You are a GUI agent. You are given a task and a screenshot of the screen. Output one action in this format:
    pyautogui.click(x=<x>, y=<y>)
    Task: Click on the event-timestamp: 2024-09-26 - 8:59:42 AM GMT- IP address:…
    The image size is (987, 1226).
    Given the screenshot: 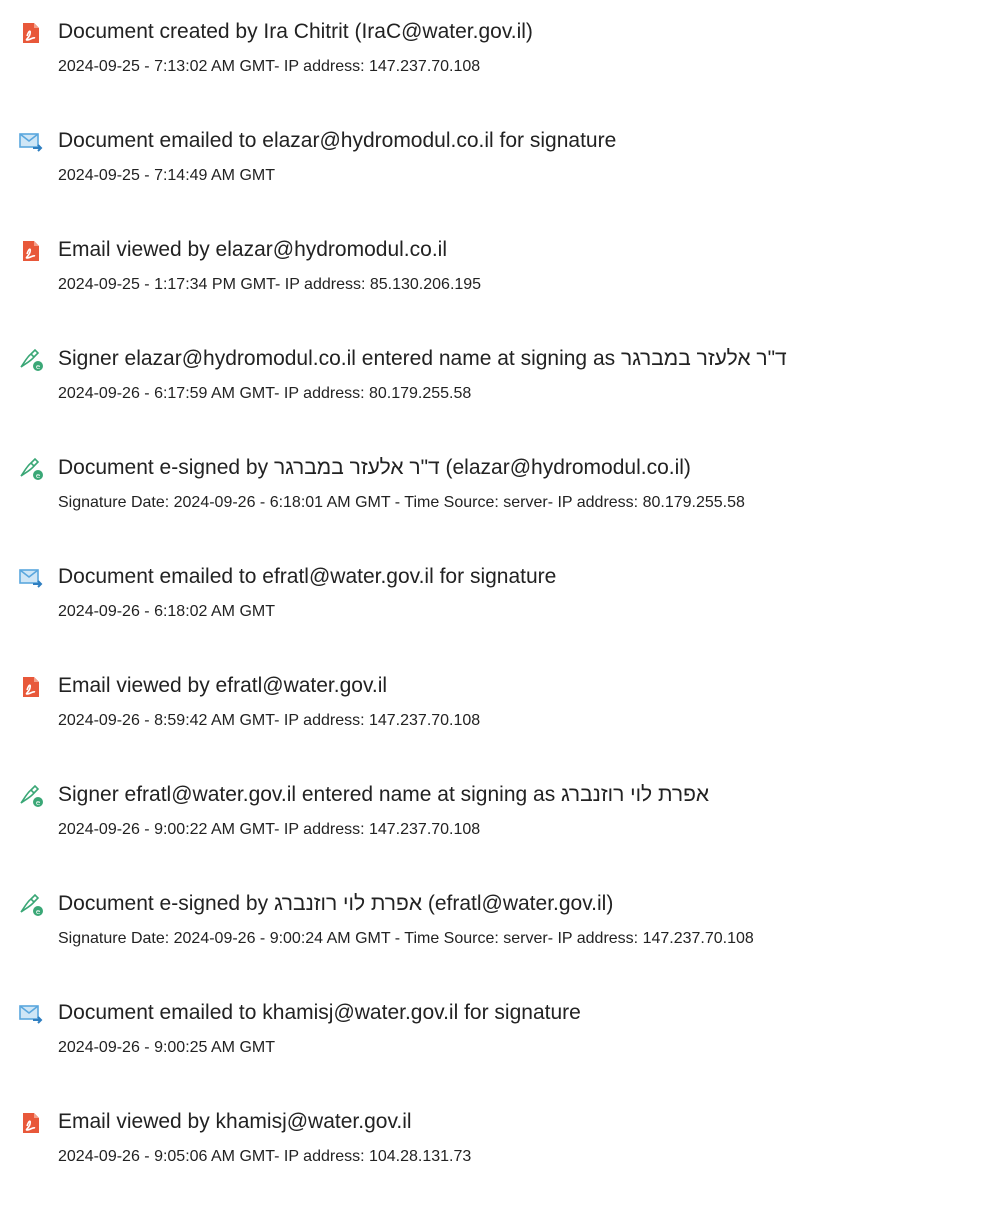 What is the action you would take?
    pyautogui.click(x=269, y=720)
    